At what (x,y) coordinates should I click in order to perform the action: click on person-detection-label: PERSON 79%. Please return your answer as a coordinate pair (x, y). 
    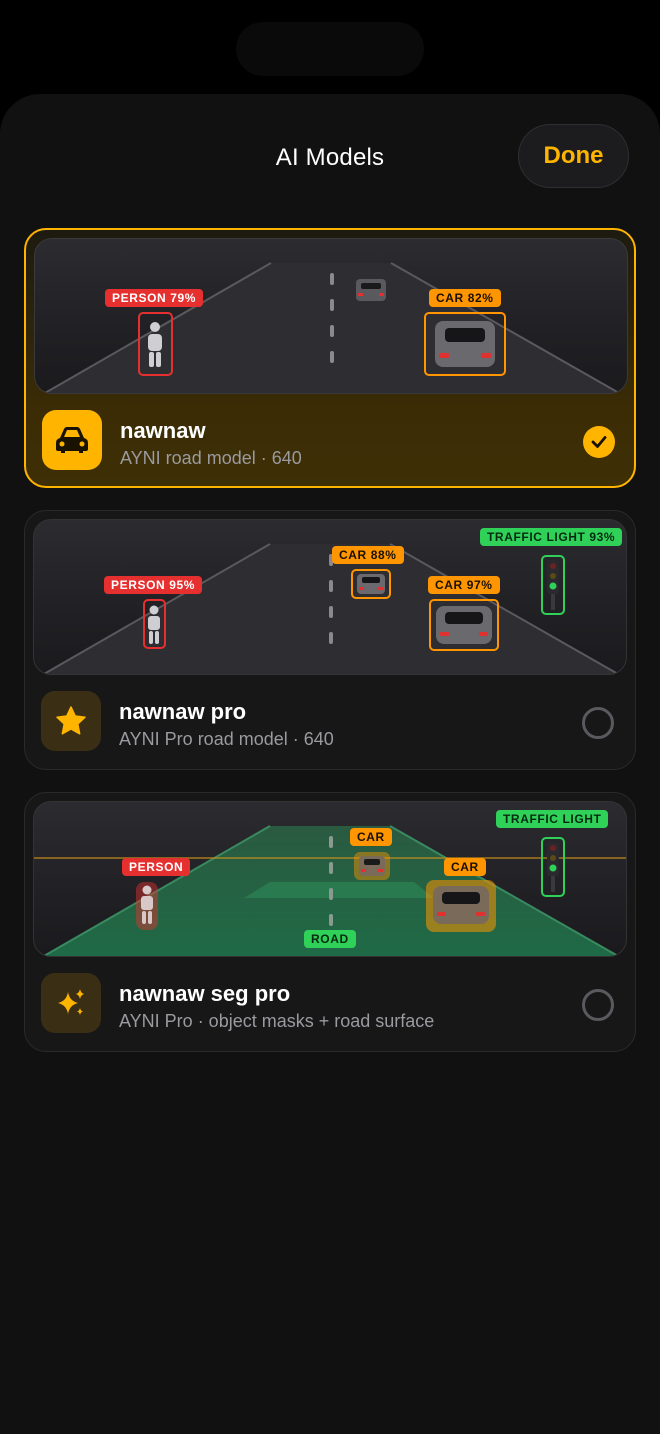
    Looking at the image, I should click on (154, 298).